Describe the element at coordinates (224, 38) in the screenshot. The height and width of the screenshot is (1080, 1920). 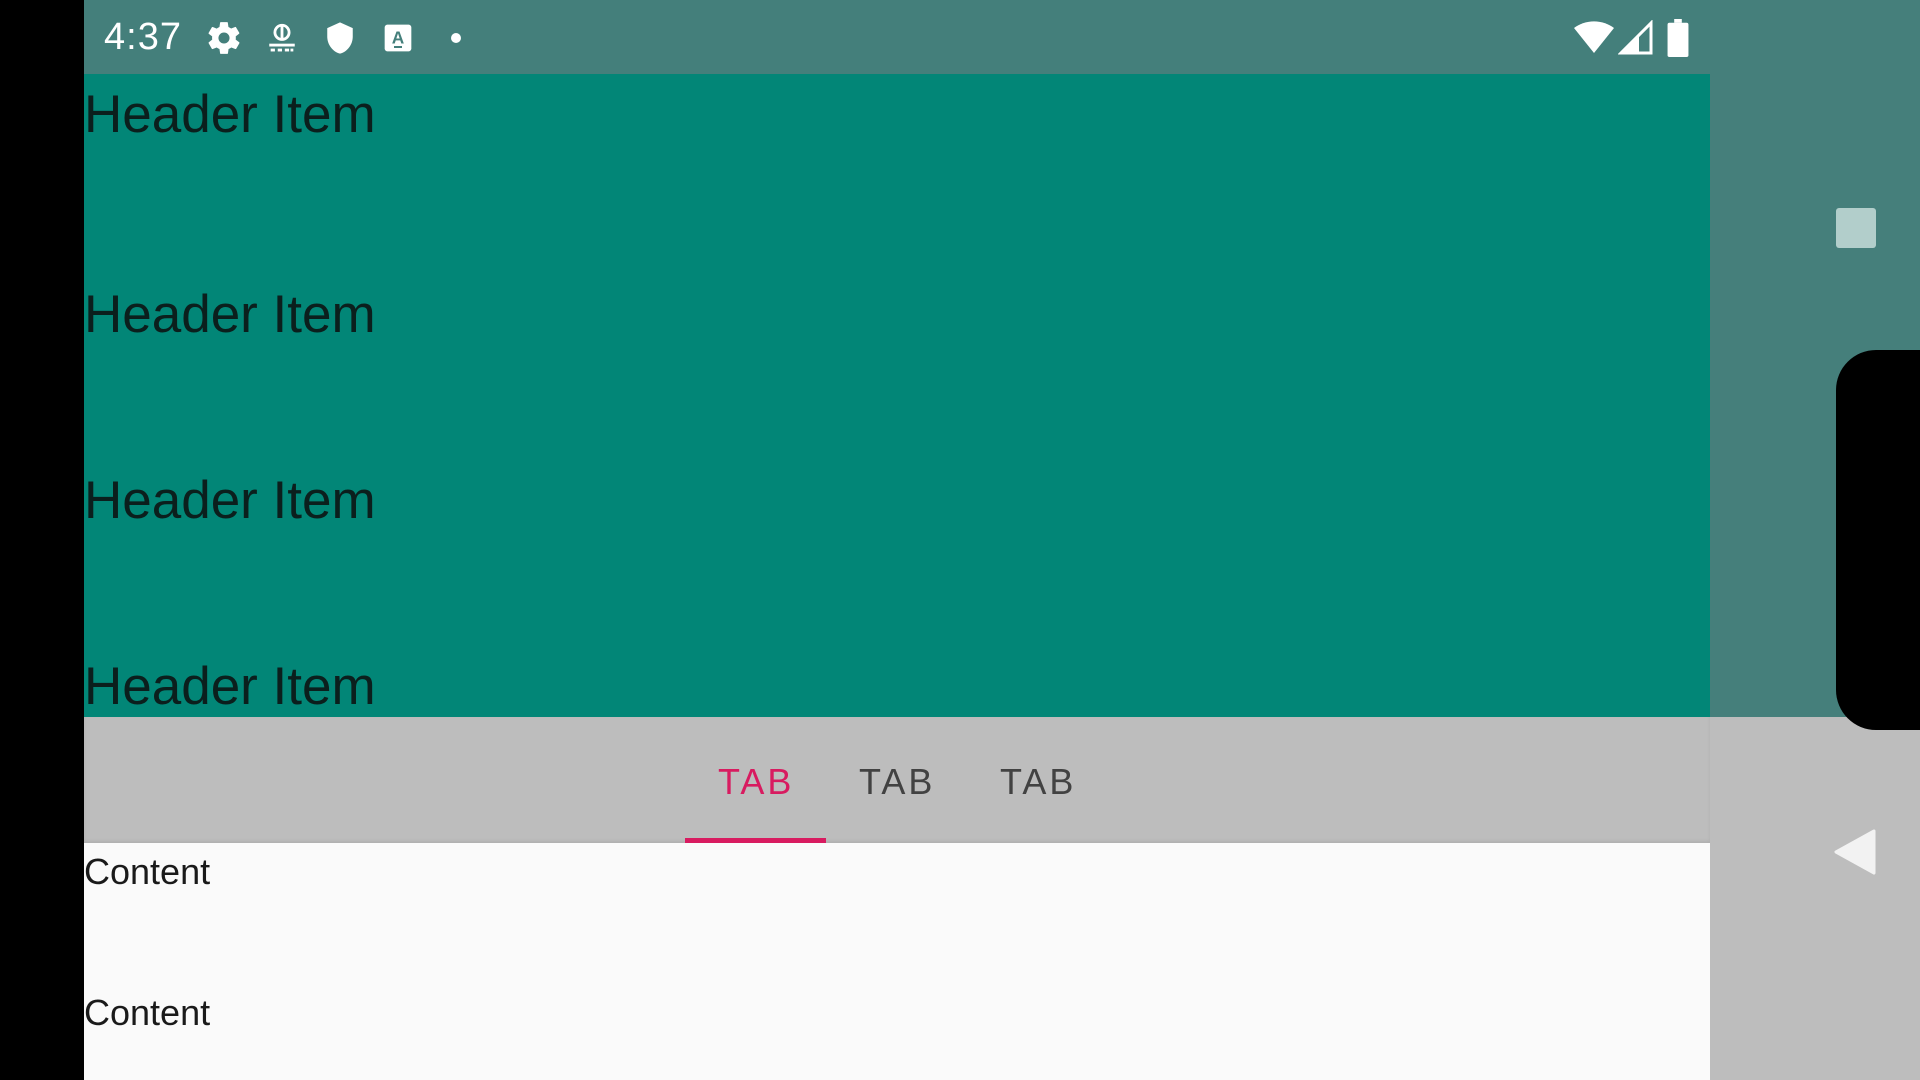
I see `gear-icon` at that location.